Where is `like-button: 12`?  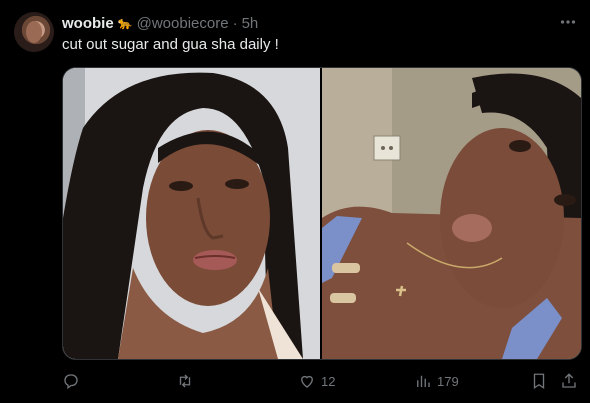 like-button: 12 is located at coordinates (316, 381).